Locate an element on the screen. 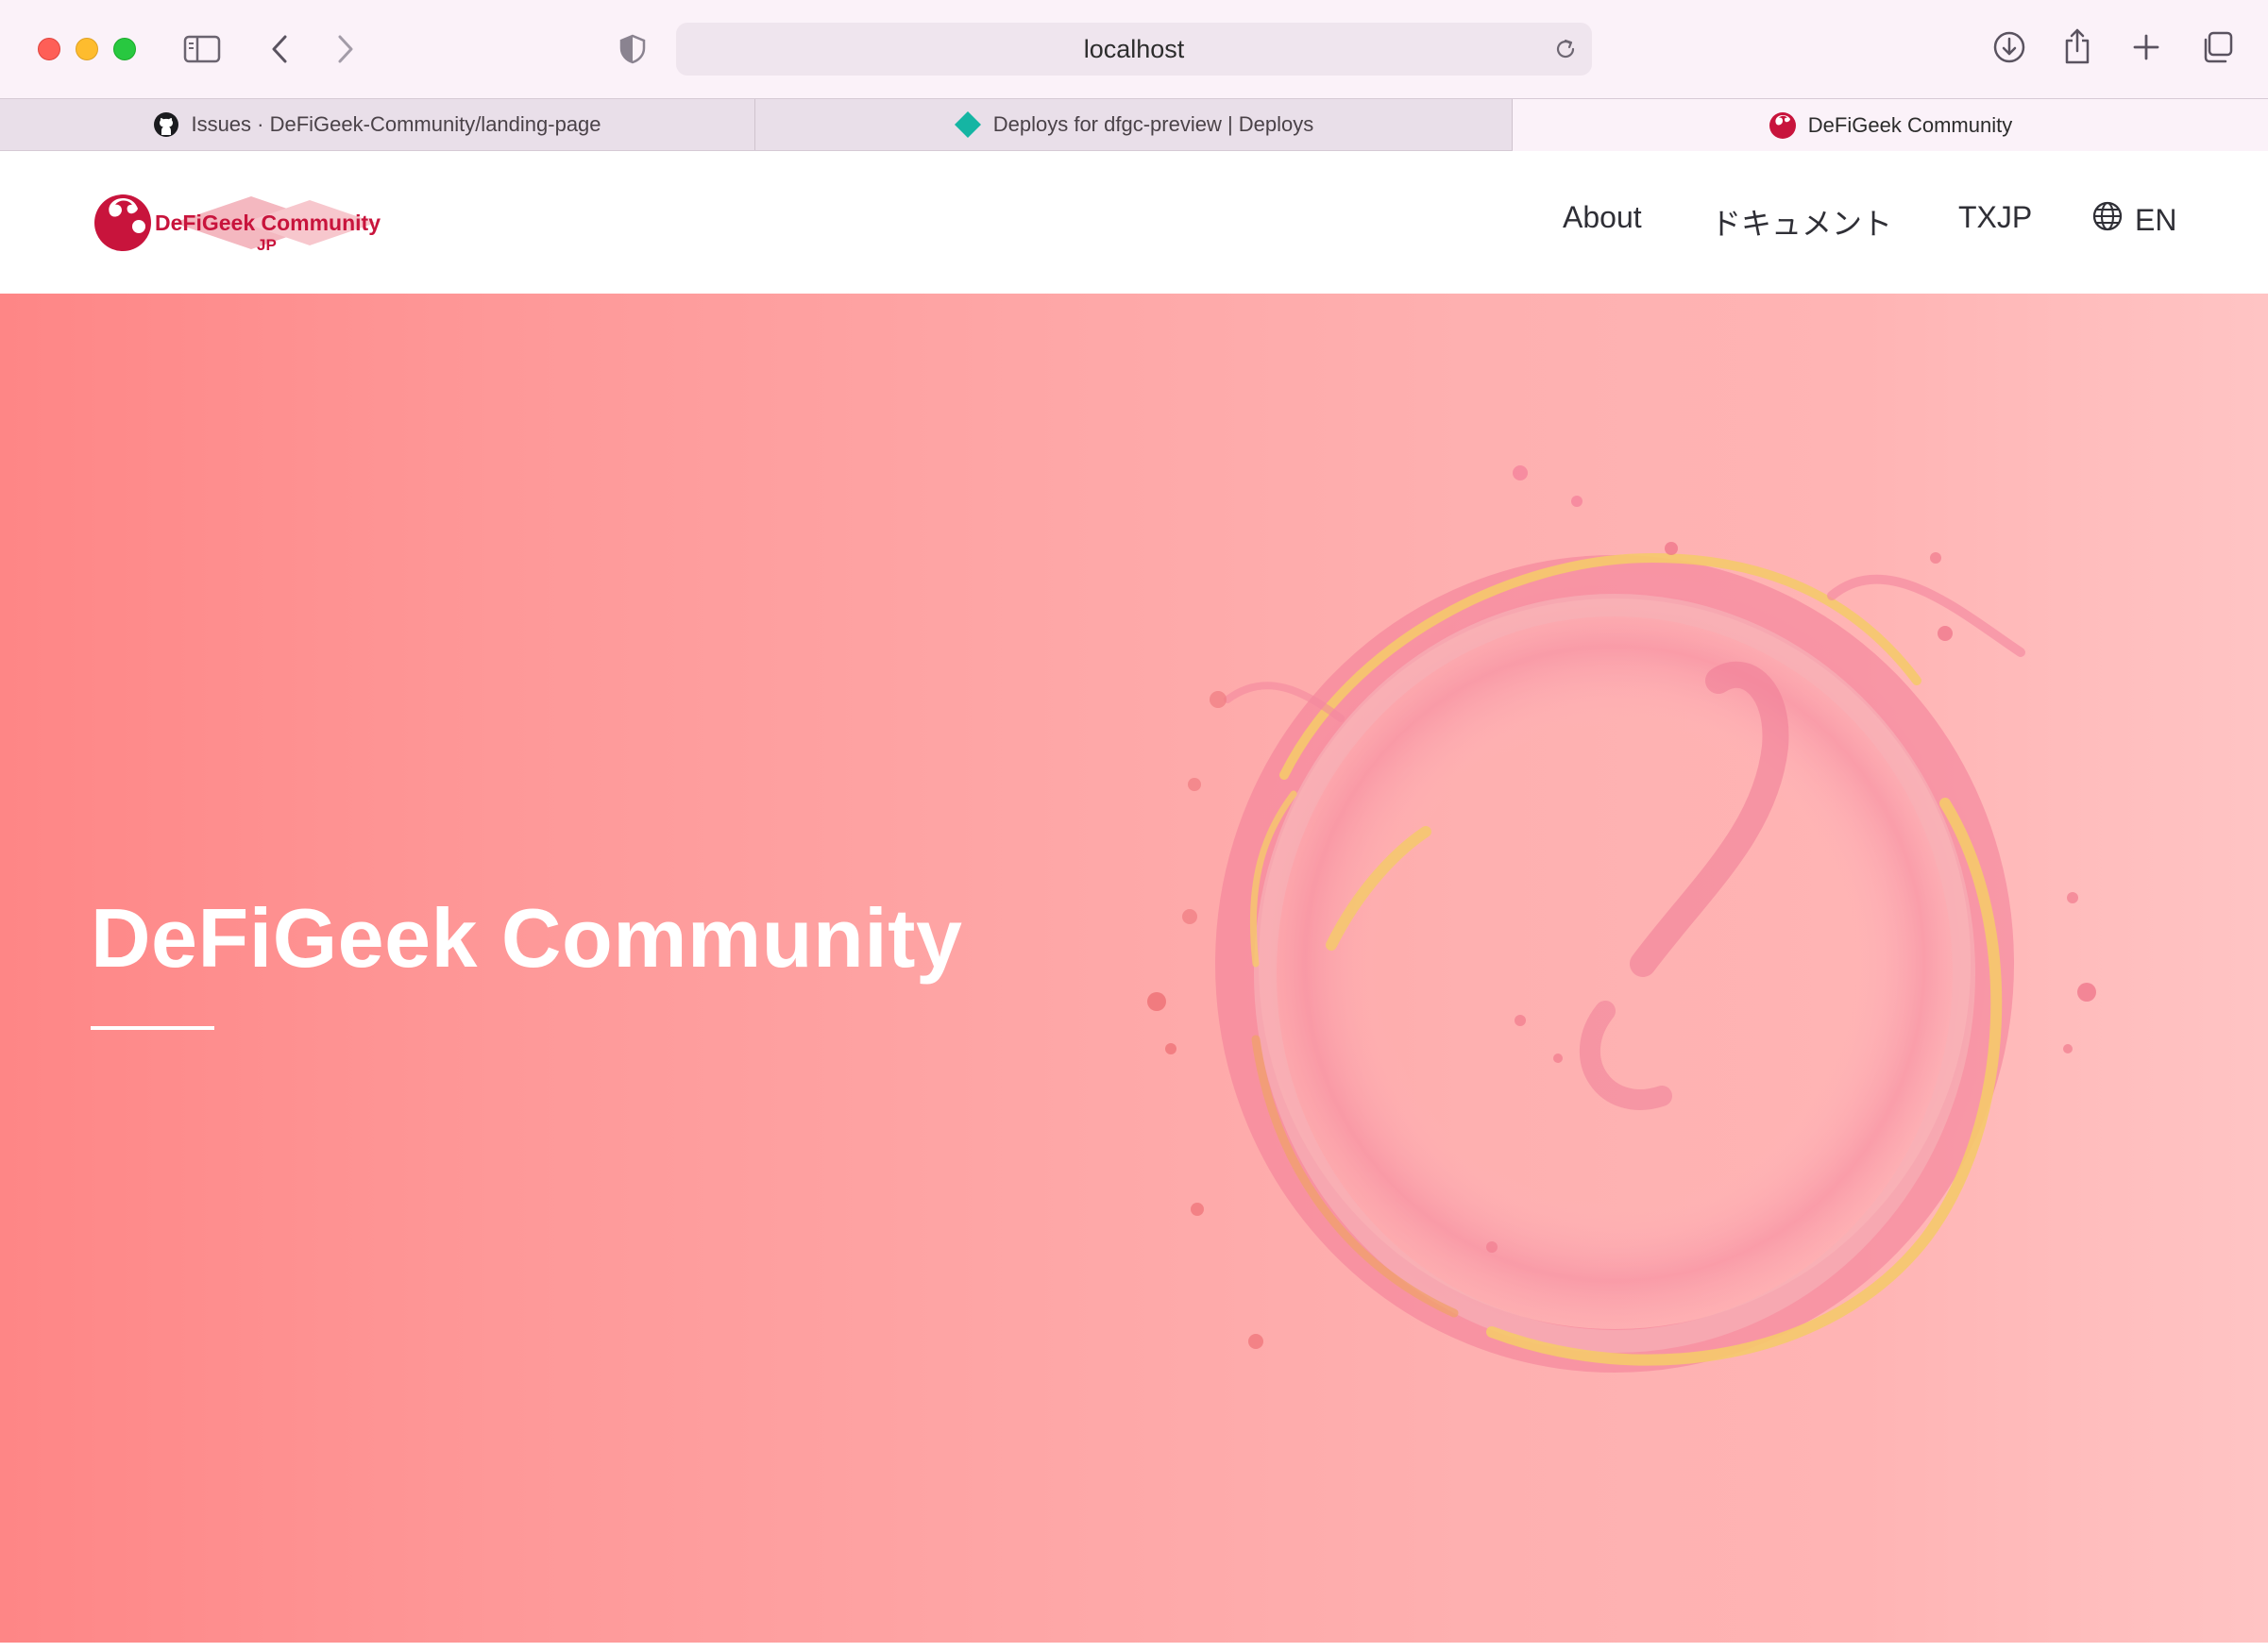 This screenshot has height=1652, width=2268. browser-toolbar: localhost is located at coordinates (1134, 49).